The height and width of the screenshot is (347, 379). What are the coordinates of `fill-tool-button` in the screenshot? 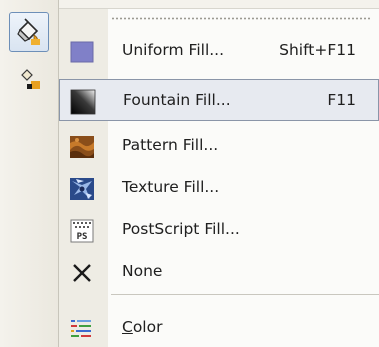 It's located at (29, 32).